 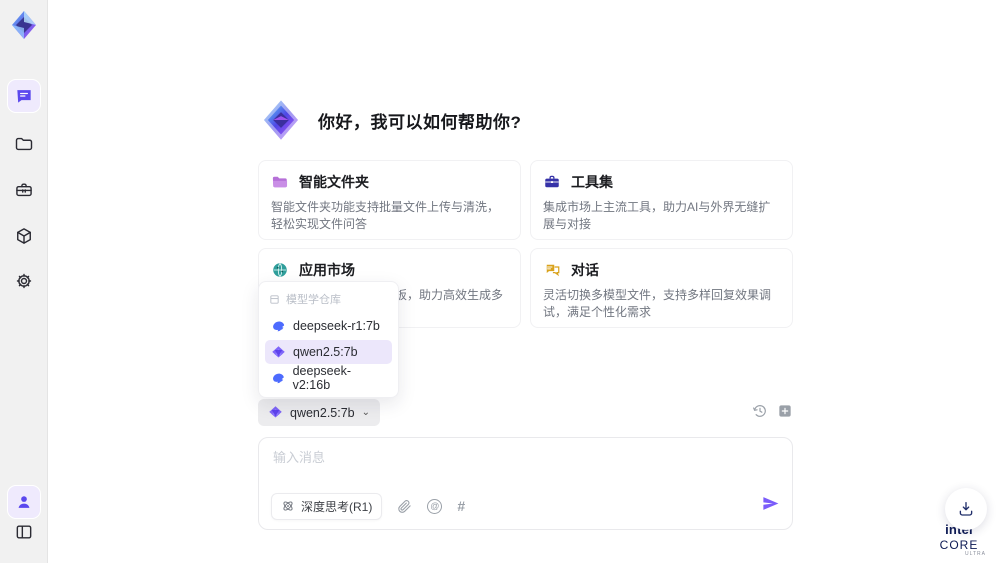 What do you see at coordinates (785, 411) in the screenshot?
I see `new-chat-icon` at bounding box center [785, 411].